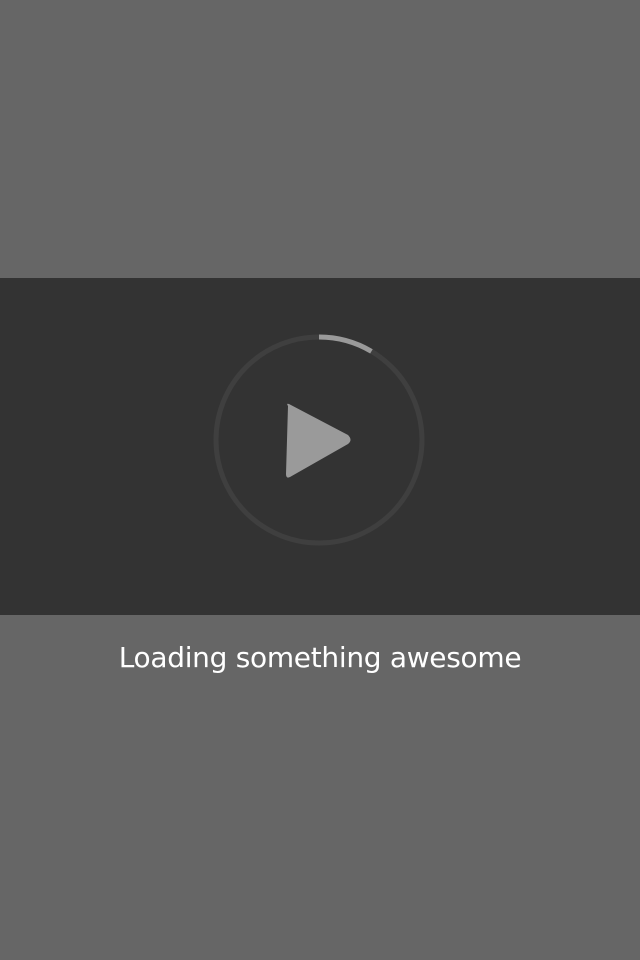 The image size is (640, 960). Describe the element at coordinates (320, 657) in the screenshot. I see `loading-message: Loading something awesome` at that location.